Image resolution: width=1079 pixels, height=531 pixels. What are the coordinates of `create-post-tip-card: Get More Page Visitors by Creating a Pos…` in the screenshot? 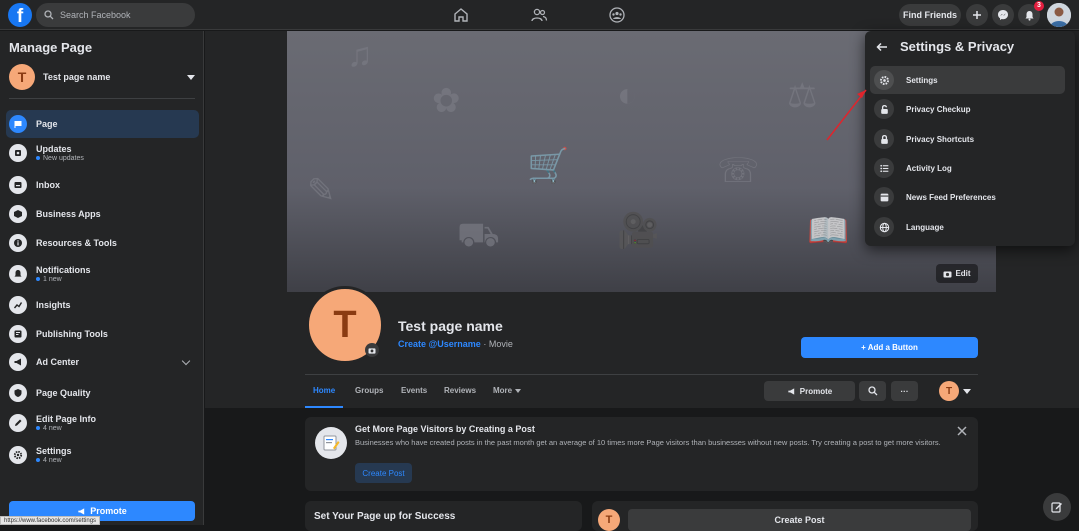 It's located at (641, 454).